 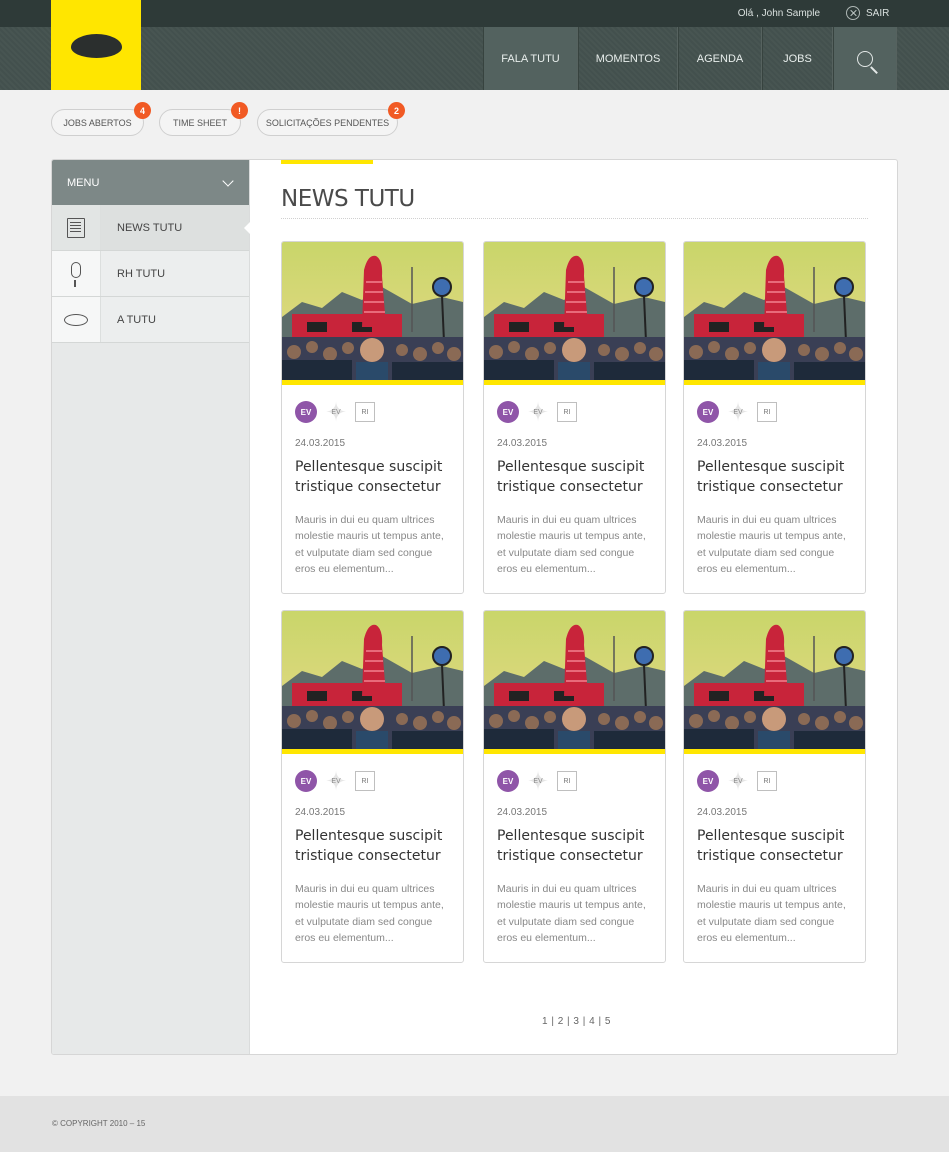 I want to click on pill-time-sheet-badge: !, so click(x=239, y=110).